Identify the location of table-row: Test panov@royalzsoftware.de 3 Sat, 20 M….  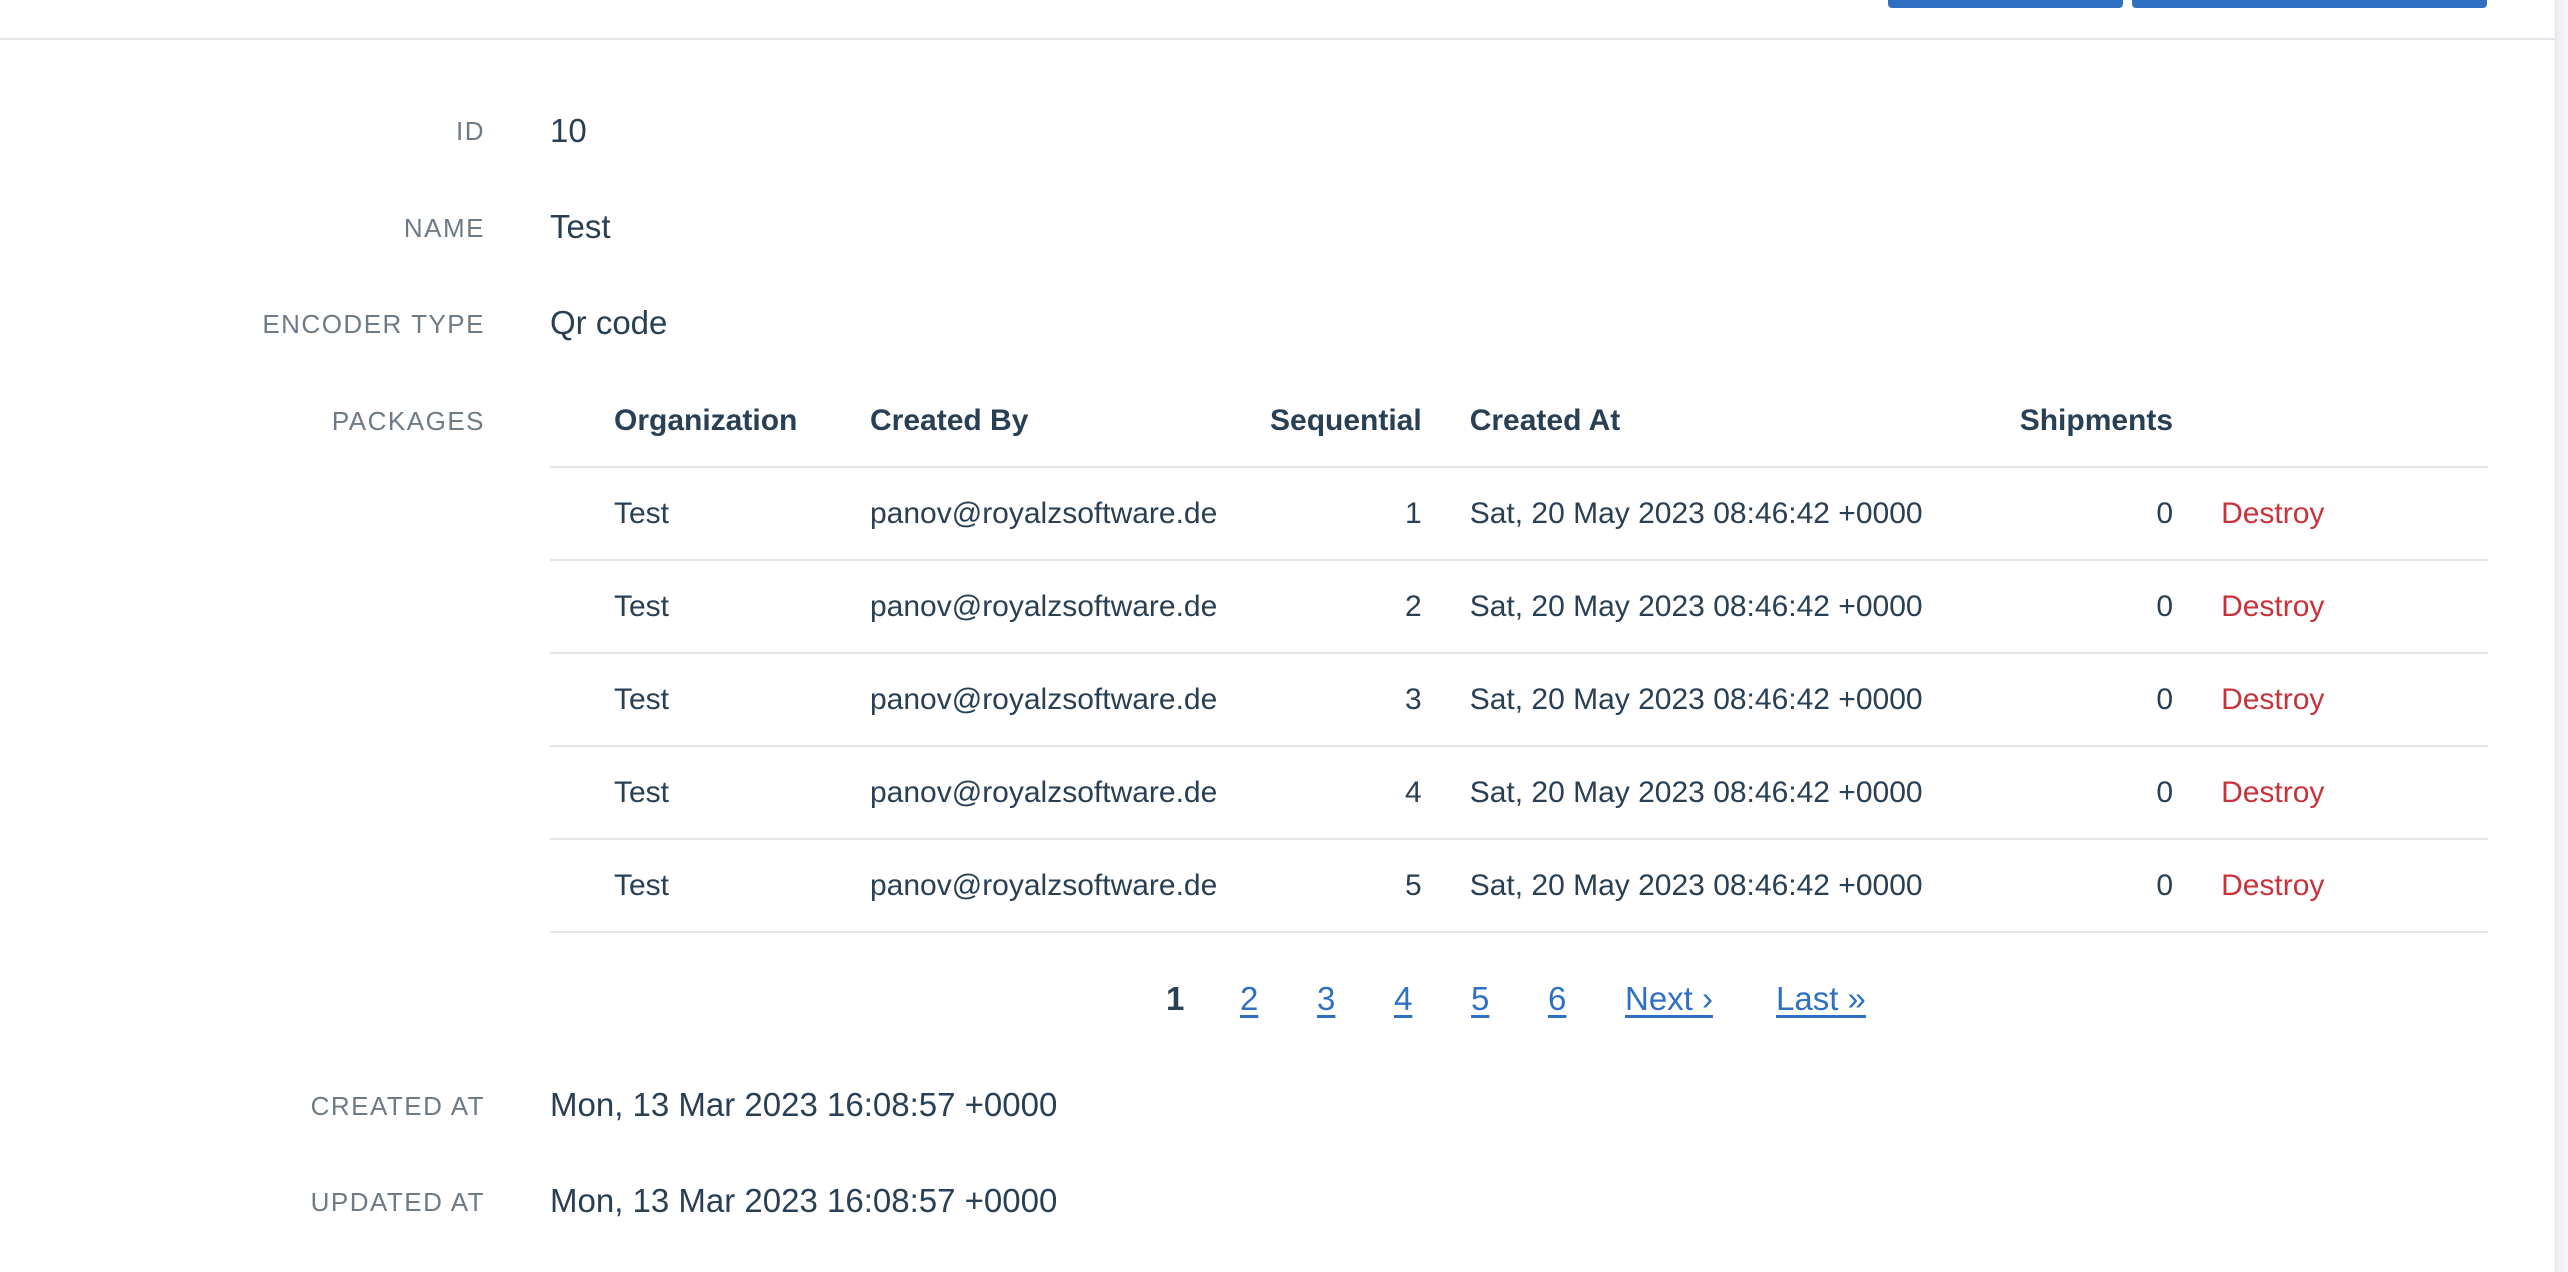
(1519, 700).